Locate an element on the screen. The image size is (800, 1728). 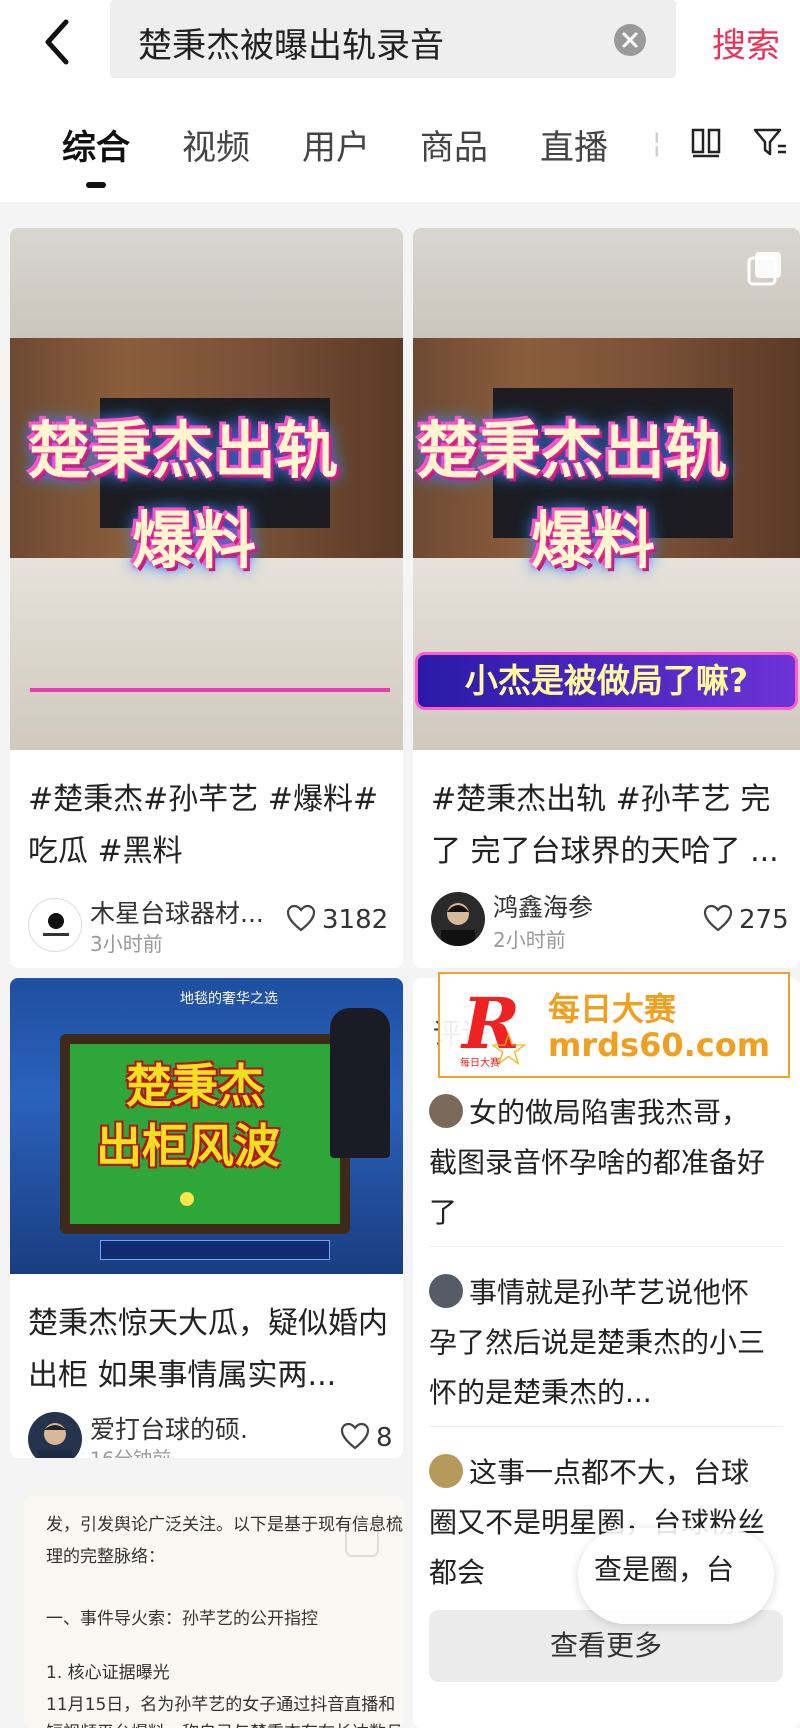
thumb-progress-line is located at coordinates (210, 690).